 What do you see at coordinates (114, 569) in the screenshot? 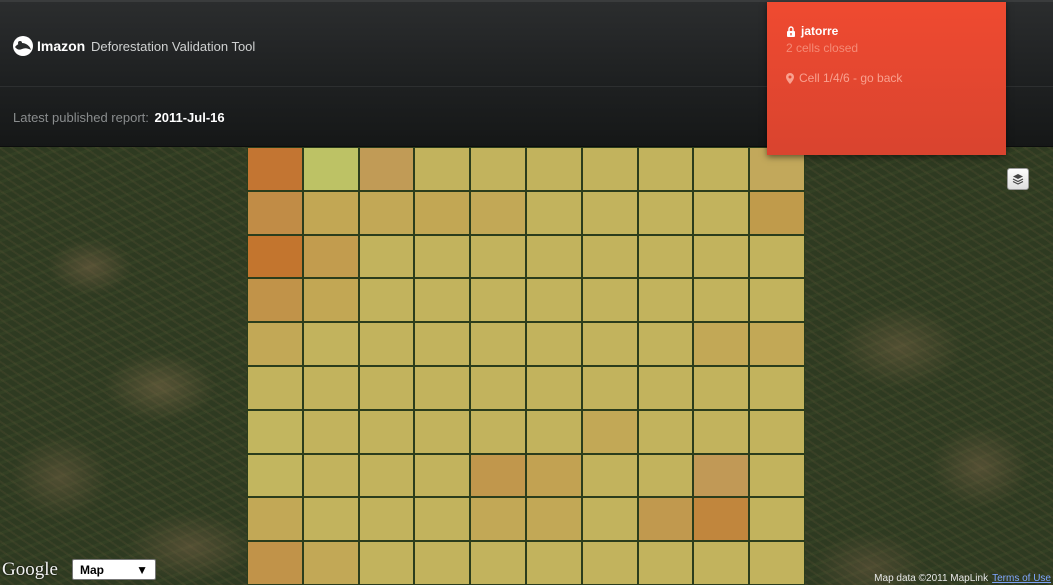
I see `map-type-select: Map ▼` at bounding box center [114, 569].